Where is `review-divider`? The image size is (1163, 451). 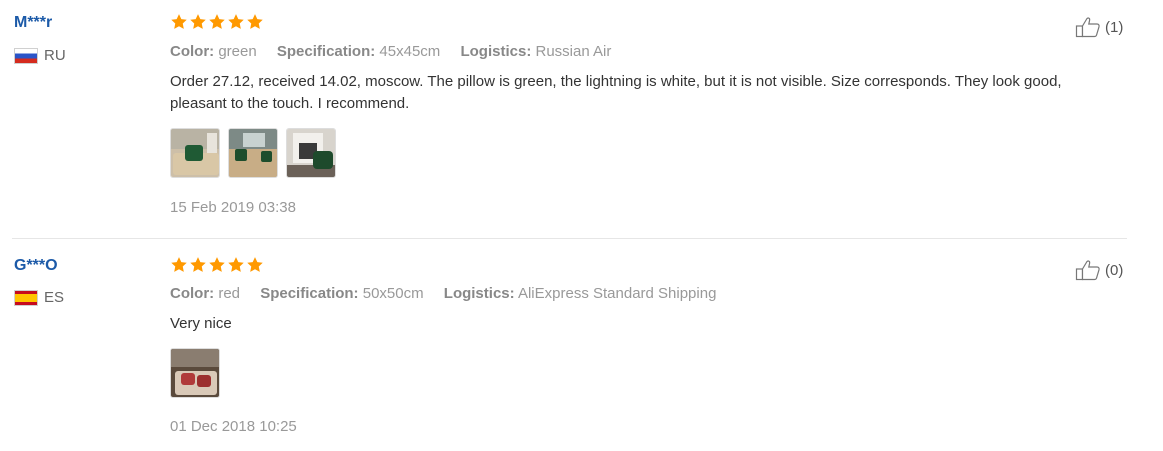 review-divider is located at coordinates (569, 238).